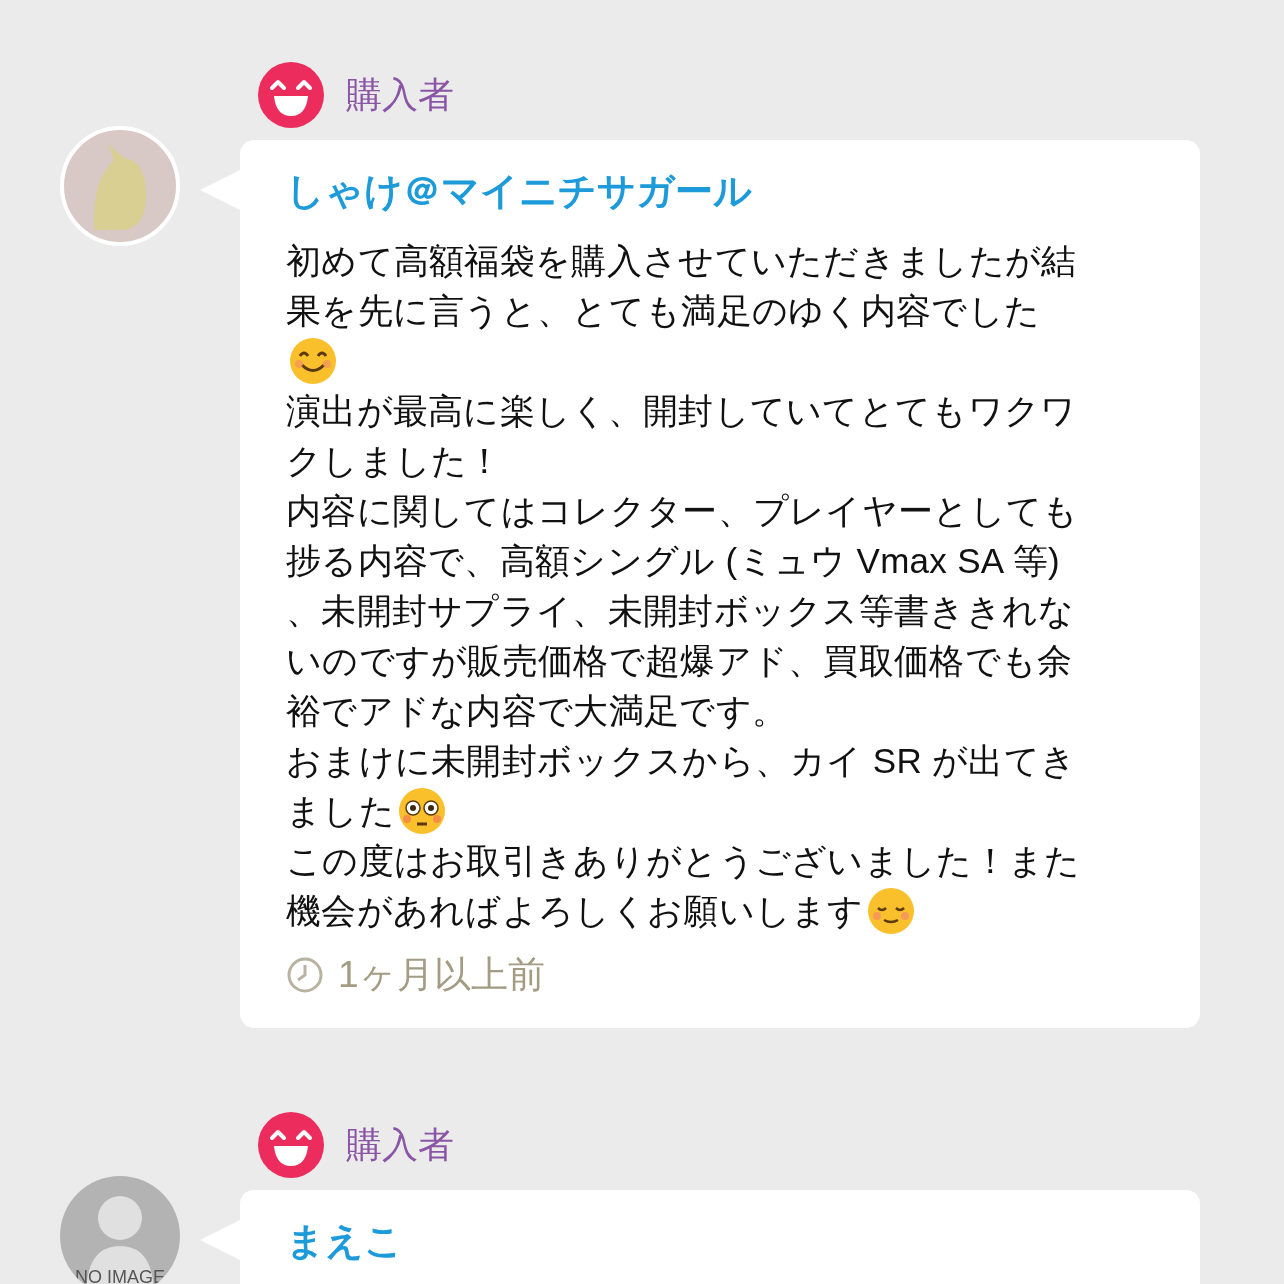  I want to click on review-text: クしました！, so click(394, 461).